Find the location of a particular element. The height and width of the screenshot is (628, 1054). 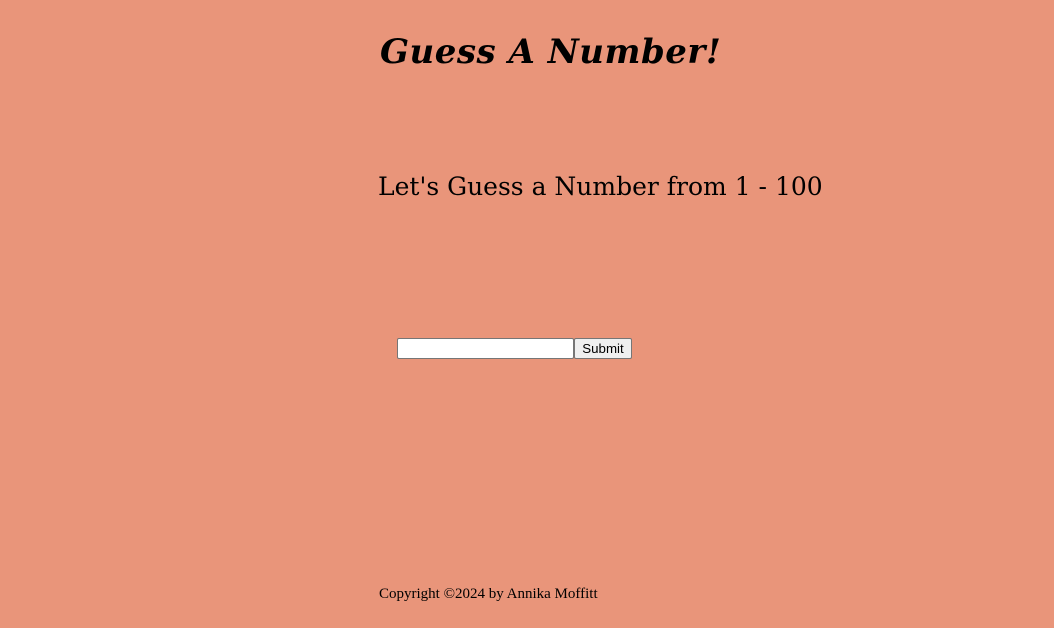

guess-input is located at coordinates (485, 348).